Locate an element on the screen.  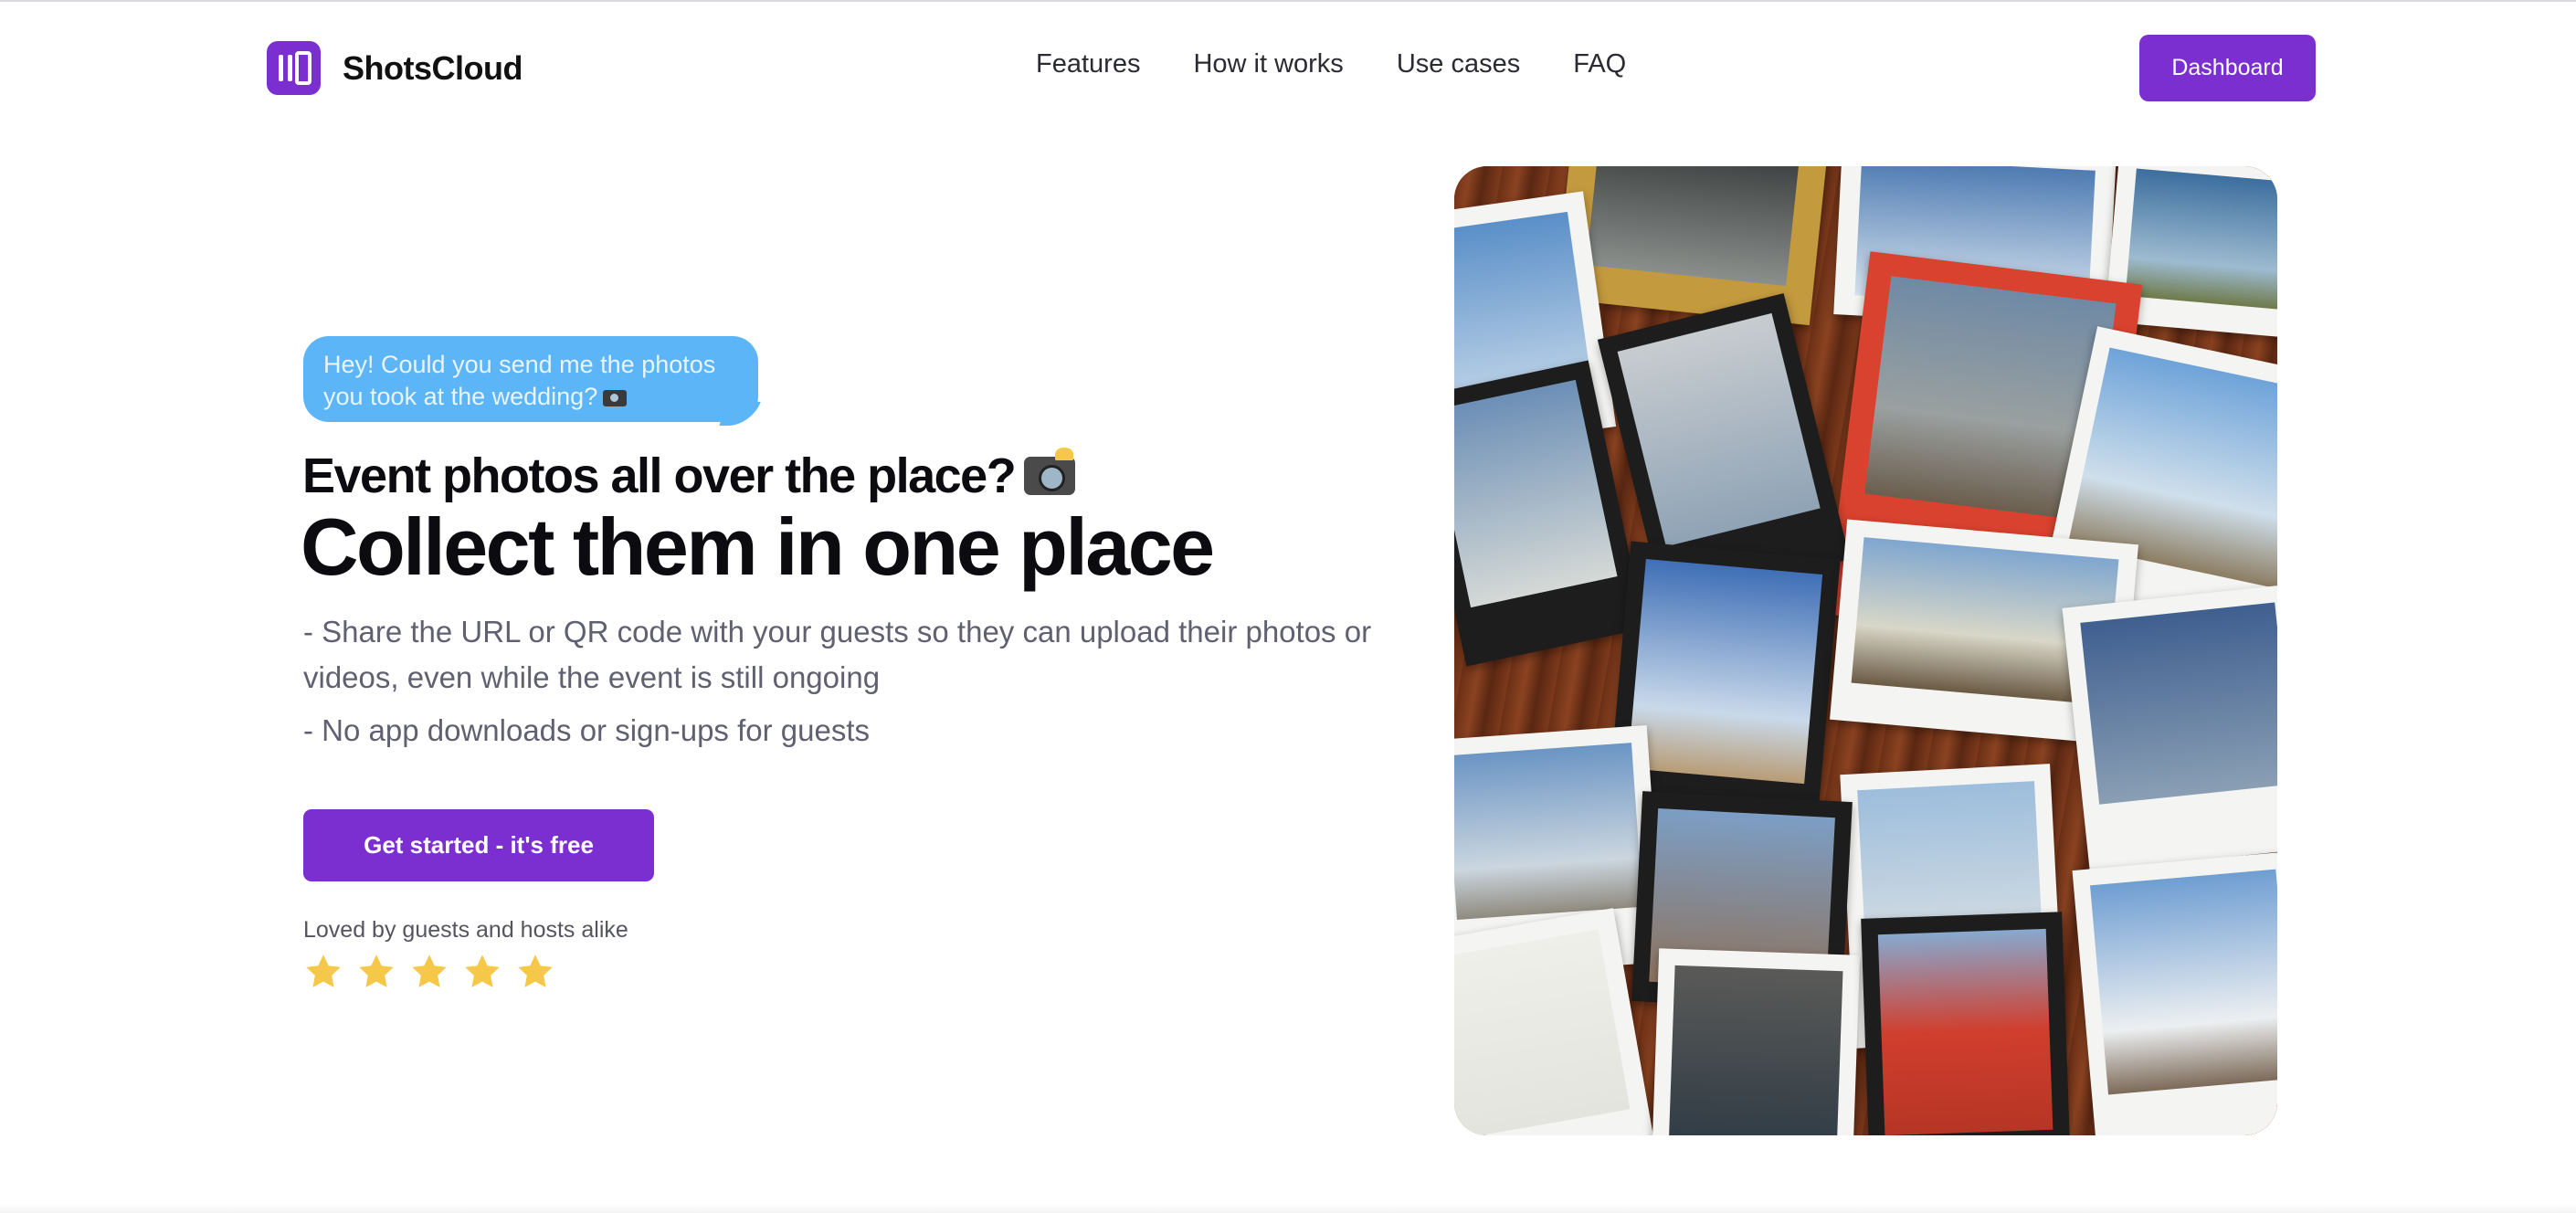
get-started-button: Get started - it's free is located at coordinates (479, 845).